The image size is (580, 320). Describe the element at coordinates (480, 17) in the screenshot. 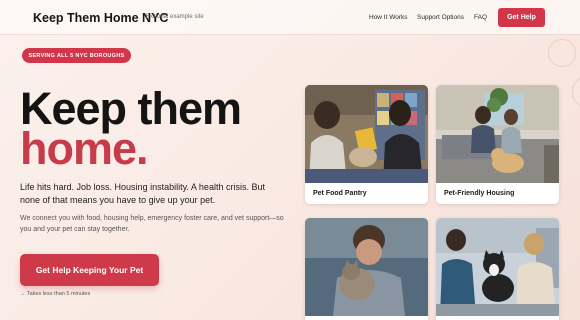

I see `nav-faq: FAQ` at that location.